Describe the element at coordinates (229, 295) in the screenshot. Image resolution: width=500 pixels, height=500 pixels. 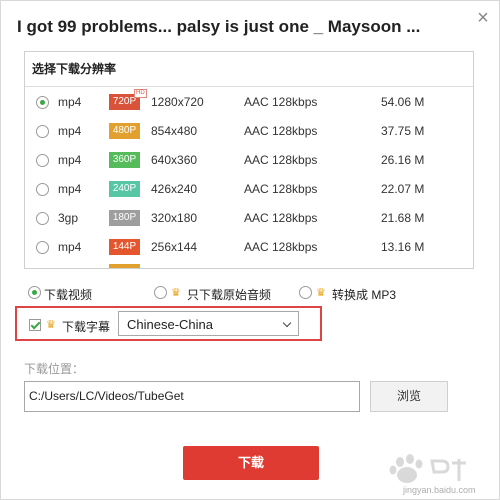
I see `audio-only-label: 只下载原始音频` at that location.